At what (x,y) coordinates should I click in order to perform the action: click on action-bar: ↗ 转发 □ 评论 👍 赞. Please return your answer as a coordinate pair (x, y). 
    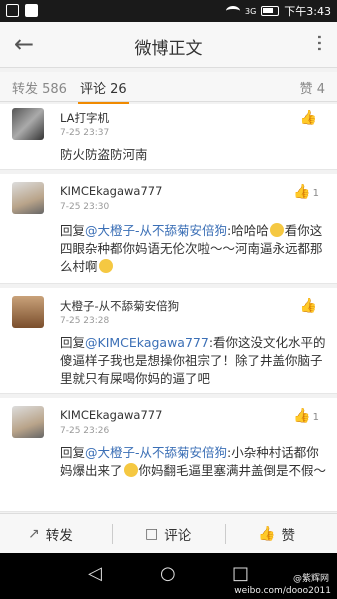
    Looking at the image, I should click on (168, 533).